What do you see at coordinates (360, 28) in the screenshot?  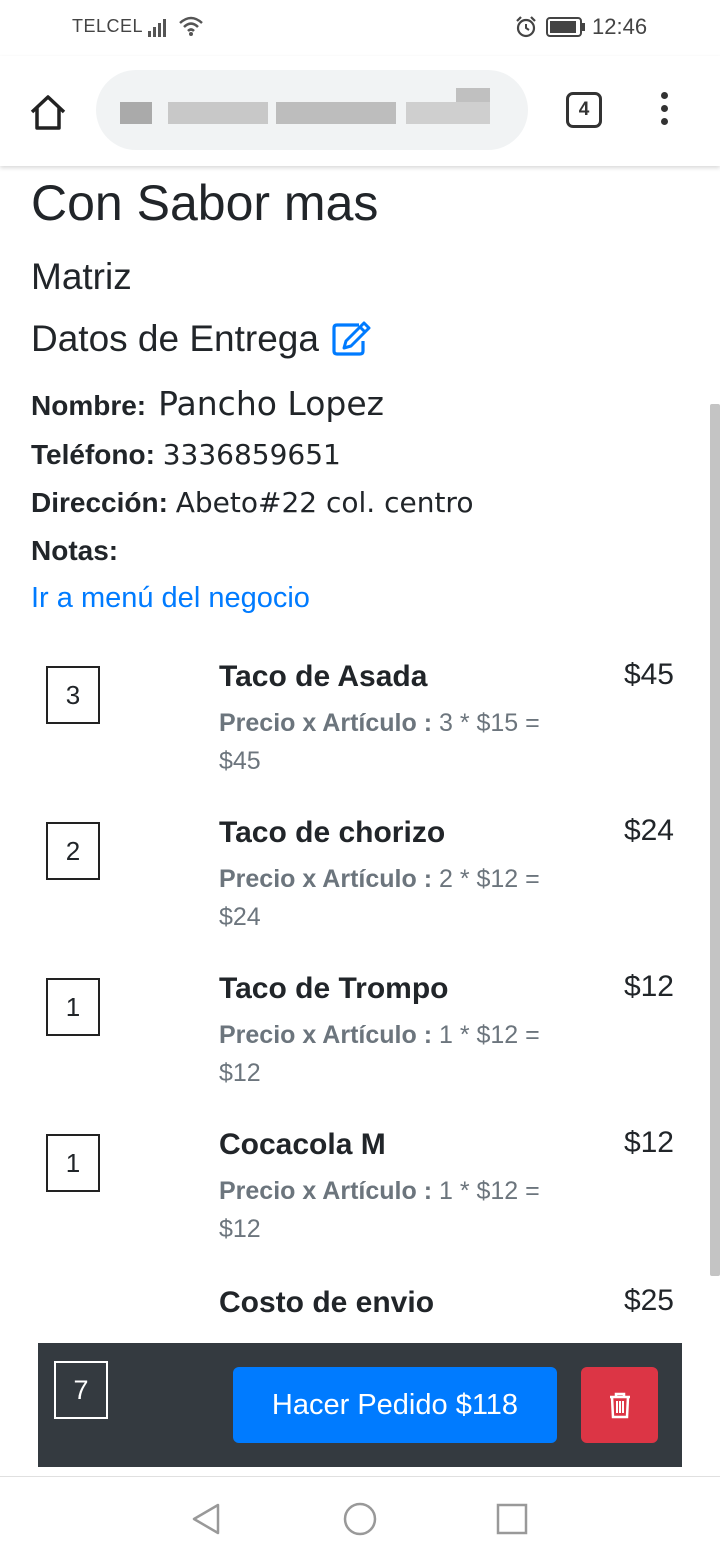 I see `status-bar: TELCEL 12:46` at bounding box center [360, 28].